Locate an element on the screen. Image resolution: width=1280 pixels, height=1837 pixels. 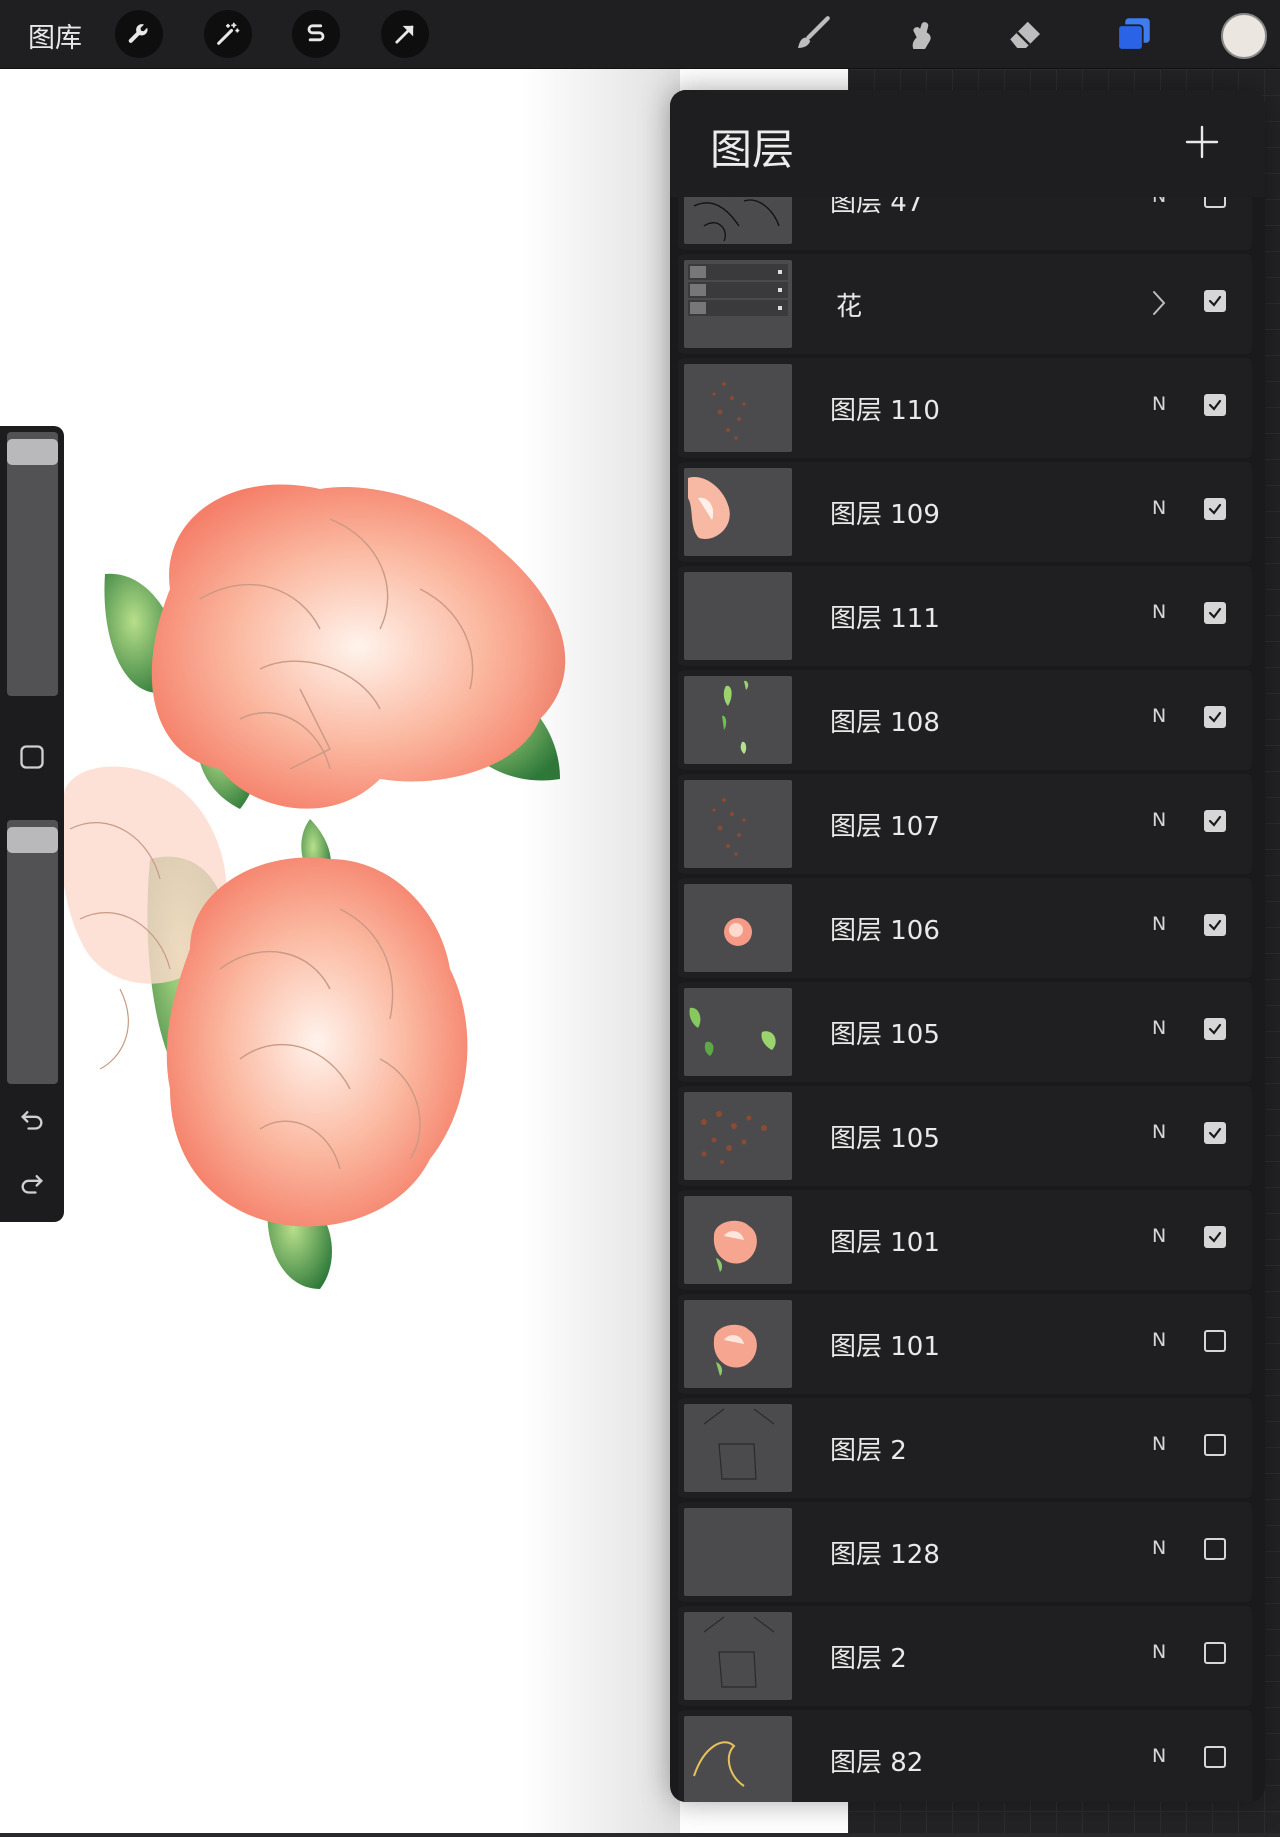
opacity-thumb is located at coordinates (32, 840).